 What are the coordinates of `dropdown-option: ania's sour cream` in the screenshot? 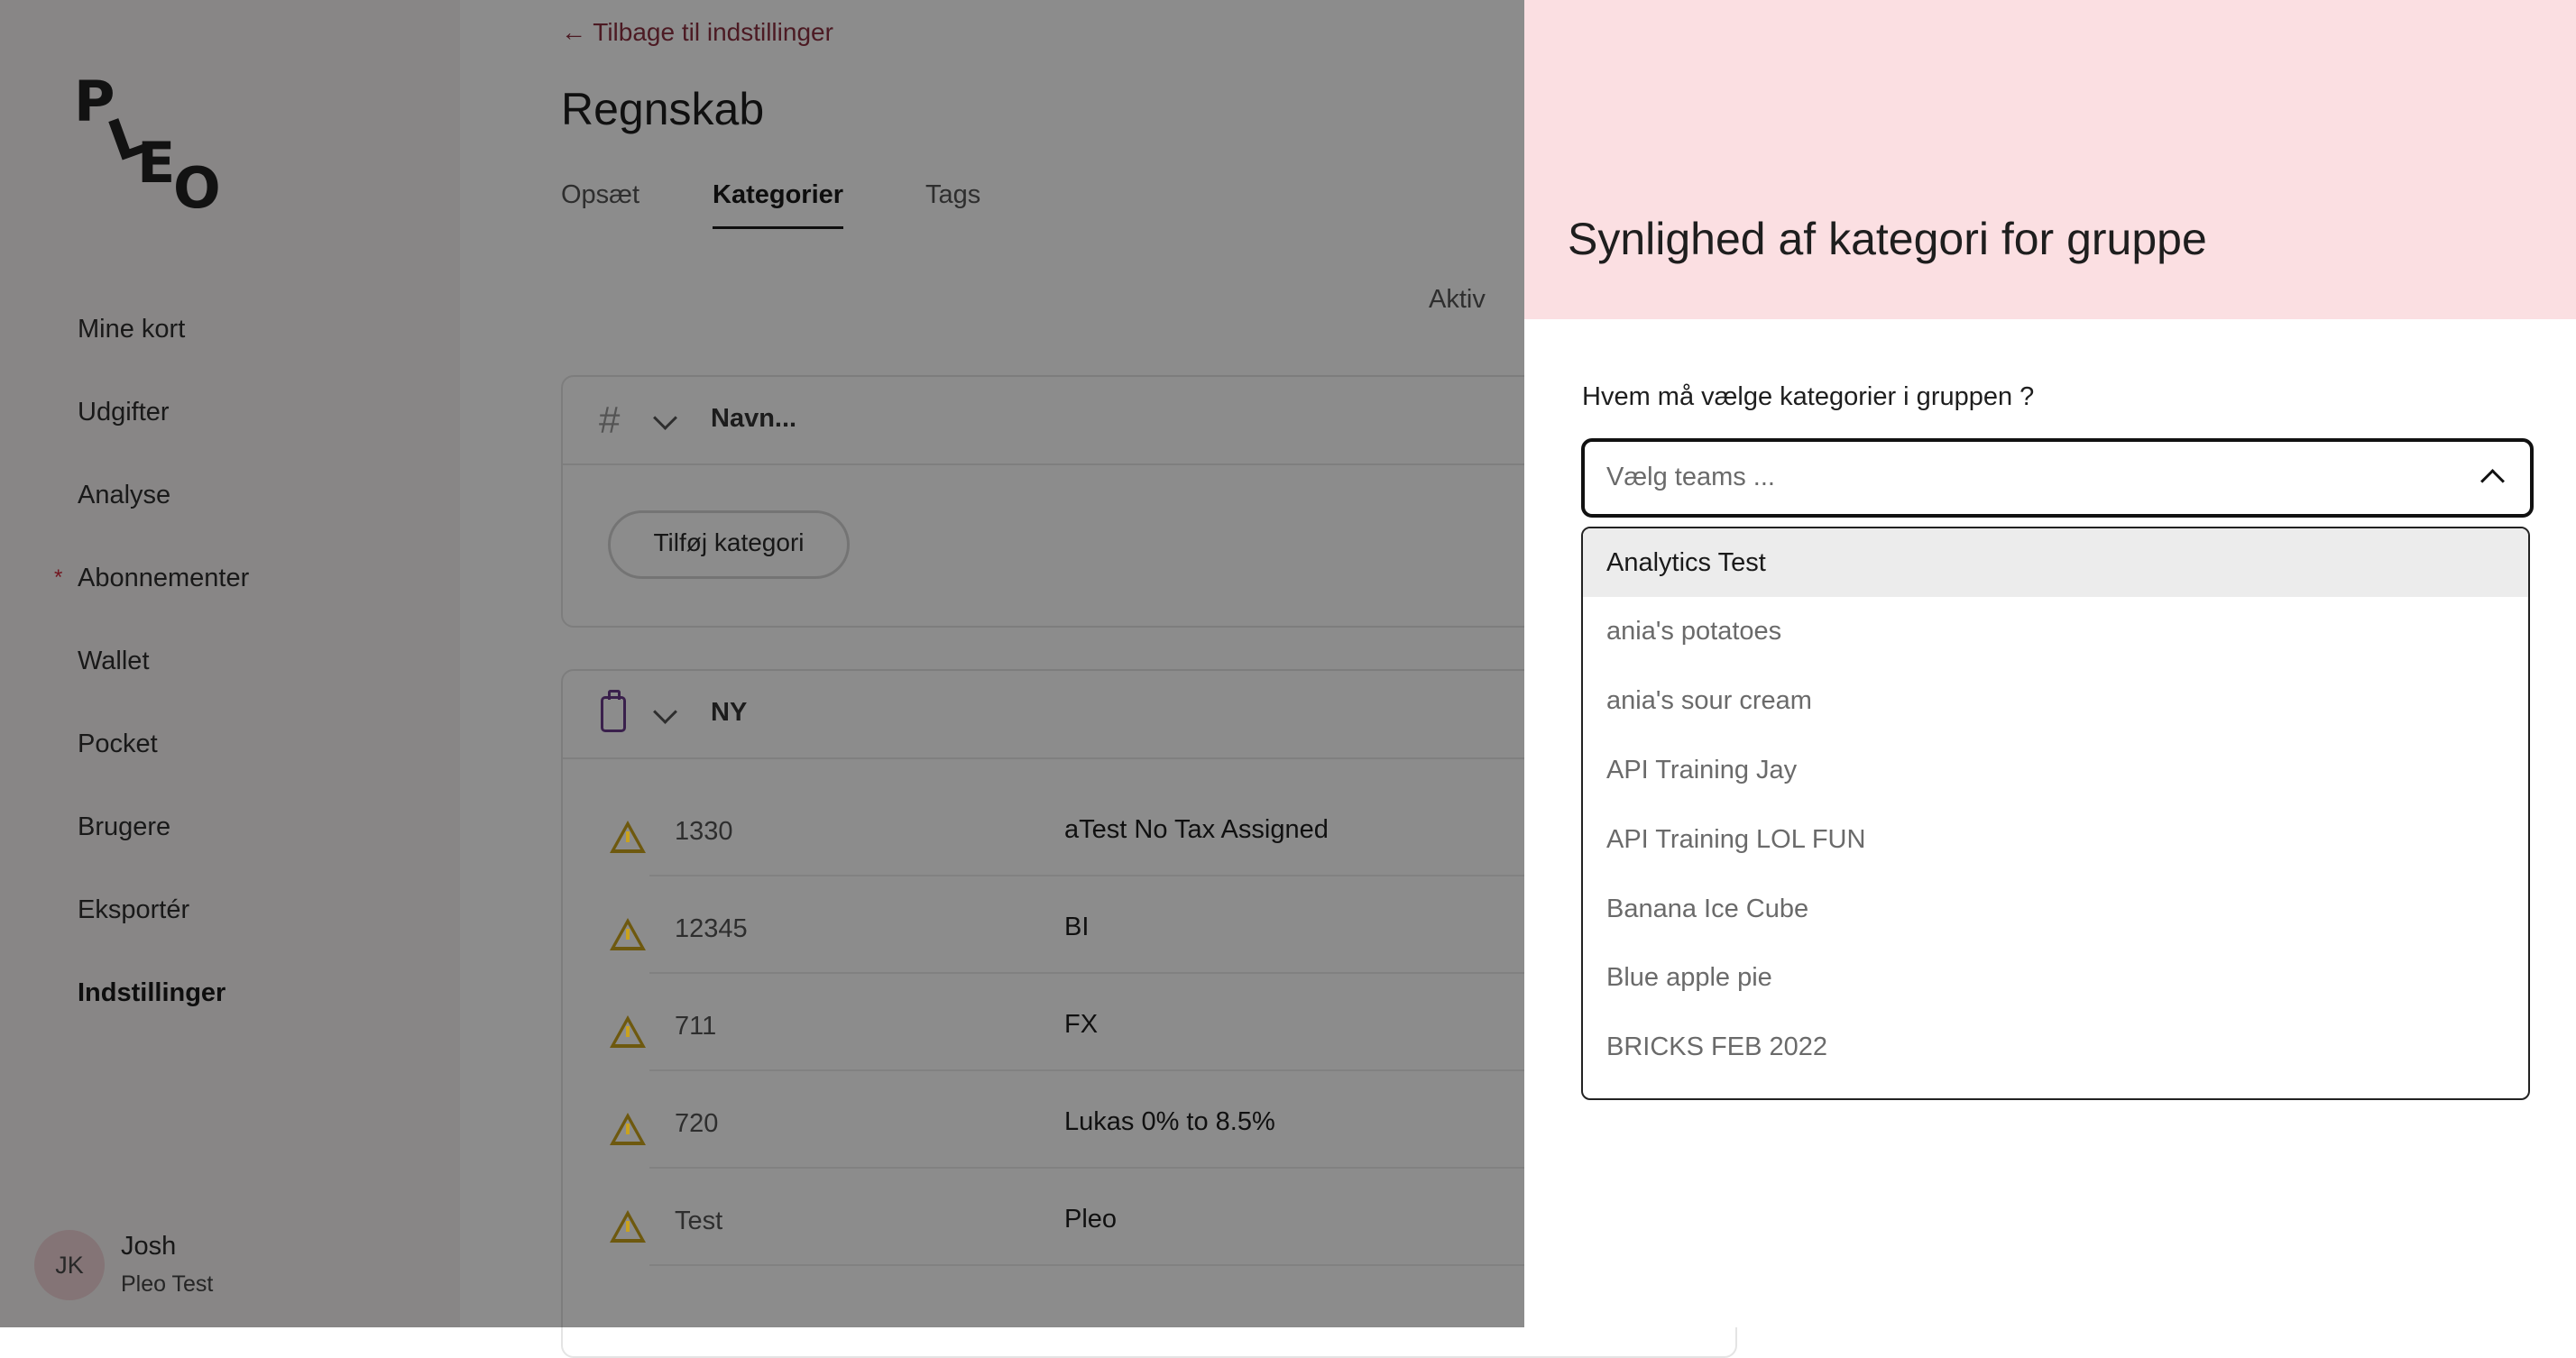 It's located at (2056, 700).